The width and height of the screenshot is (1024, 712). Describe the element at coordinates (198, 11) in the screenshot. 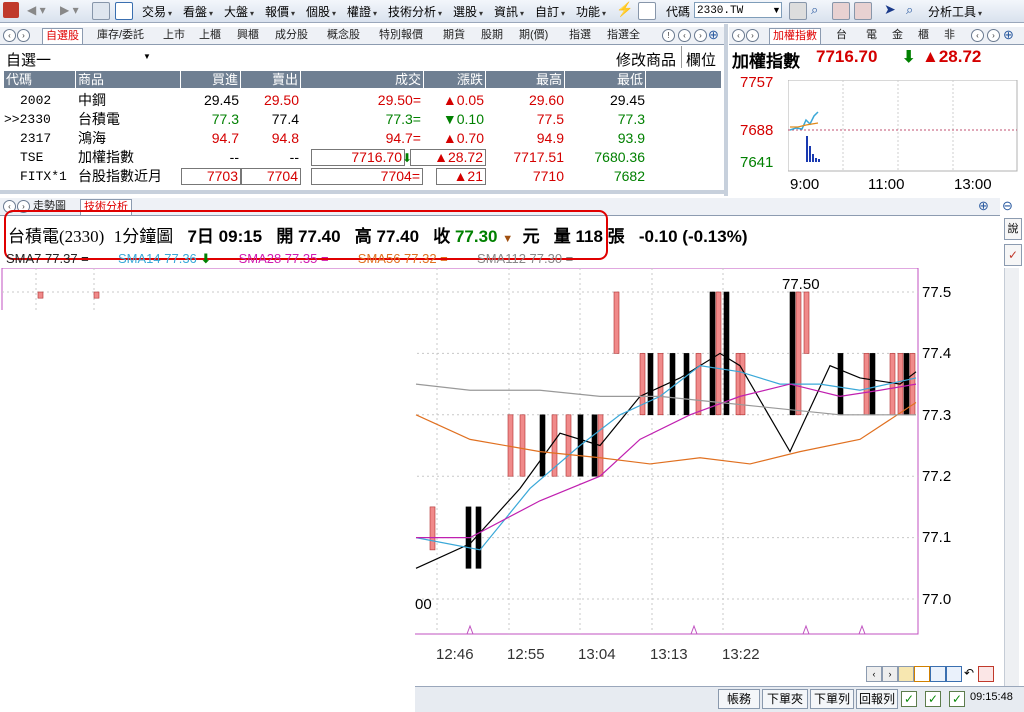

I see `menu-watch: 看盤 ▾` at that location.